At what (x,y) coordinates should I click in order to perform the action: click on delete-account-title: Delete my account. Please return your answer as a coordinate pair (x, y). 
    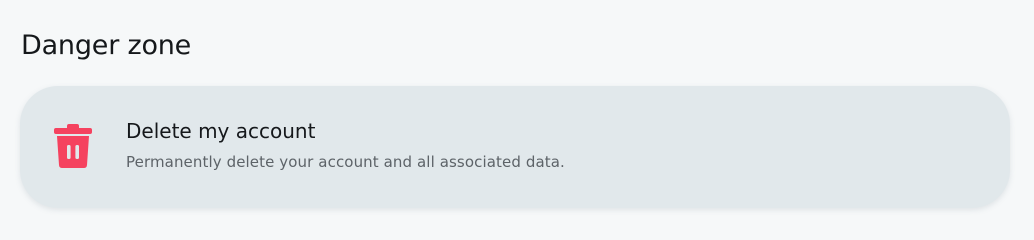
    Looking at the image, I should click on (221, 131).